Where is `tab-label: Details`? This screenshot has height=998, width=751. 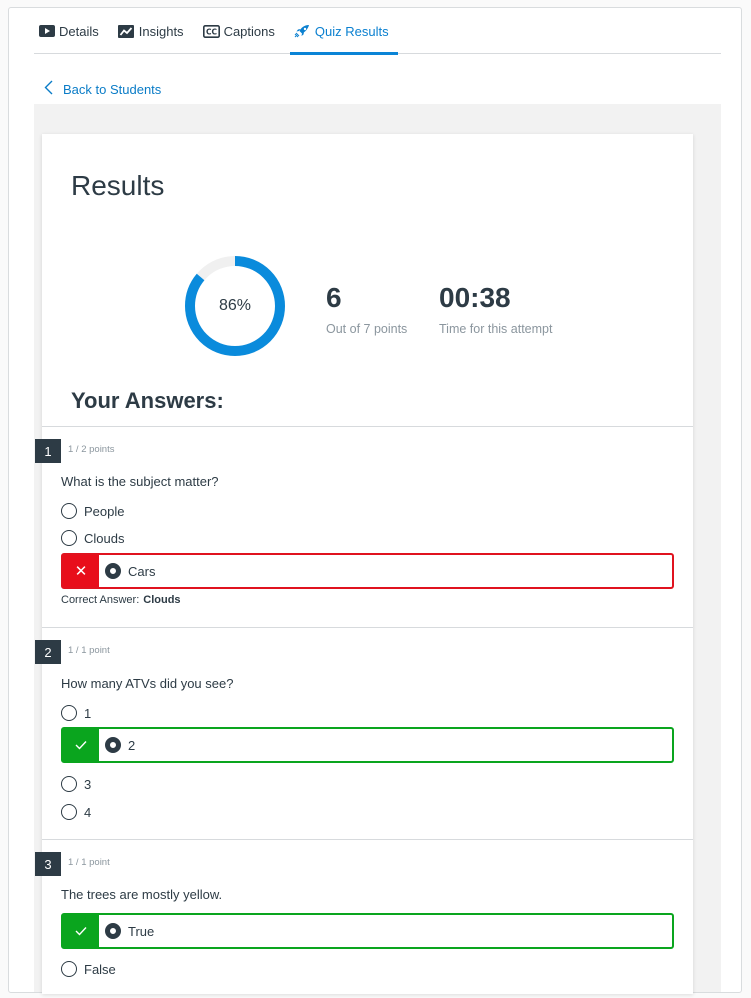 tab-label: Details is located at coordinates (79, 31).